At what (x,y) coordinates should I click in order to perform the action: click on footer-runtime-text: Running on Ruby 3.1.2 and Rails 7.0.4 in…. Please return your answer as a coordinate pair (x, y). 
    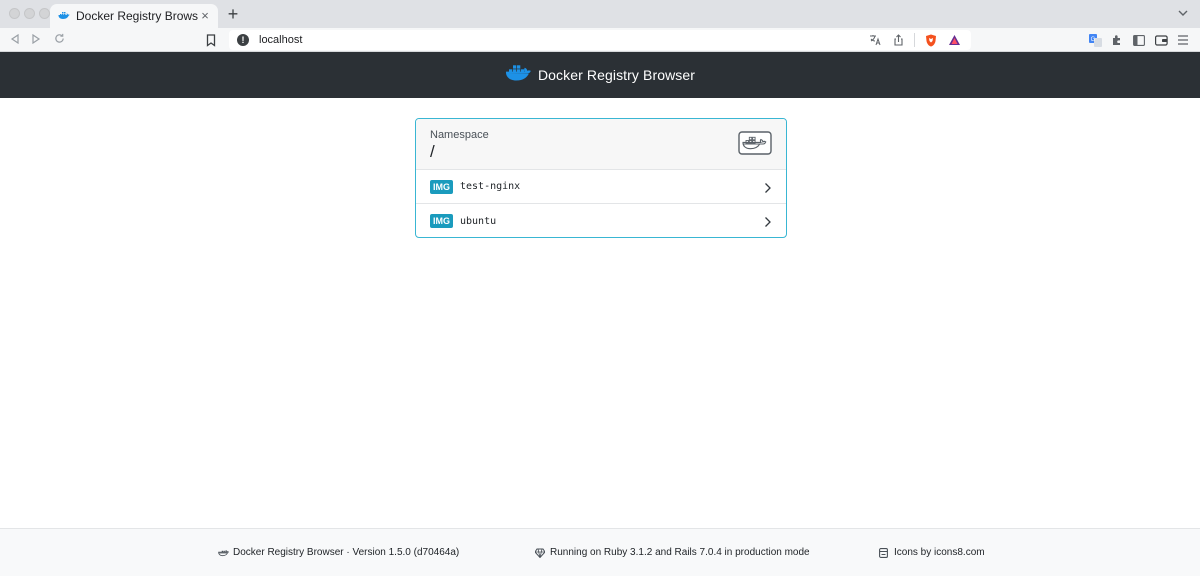
    Looking at the image, I should click on (680, 552).